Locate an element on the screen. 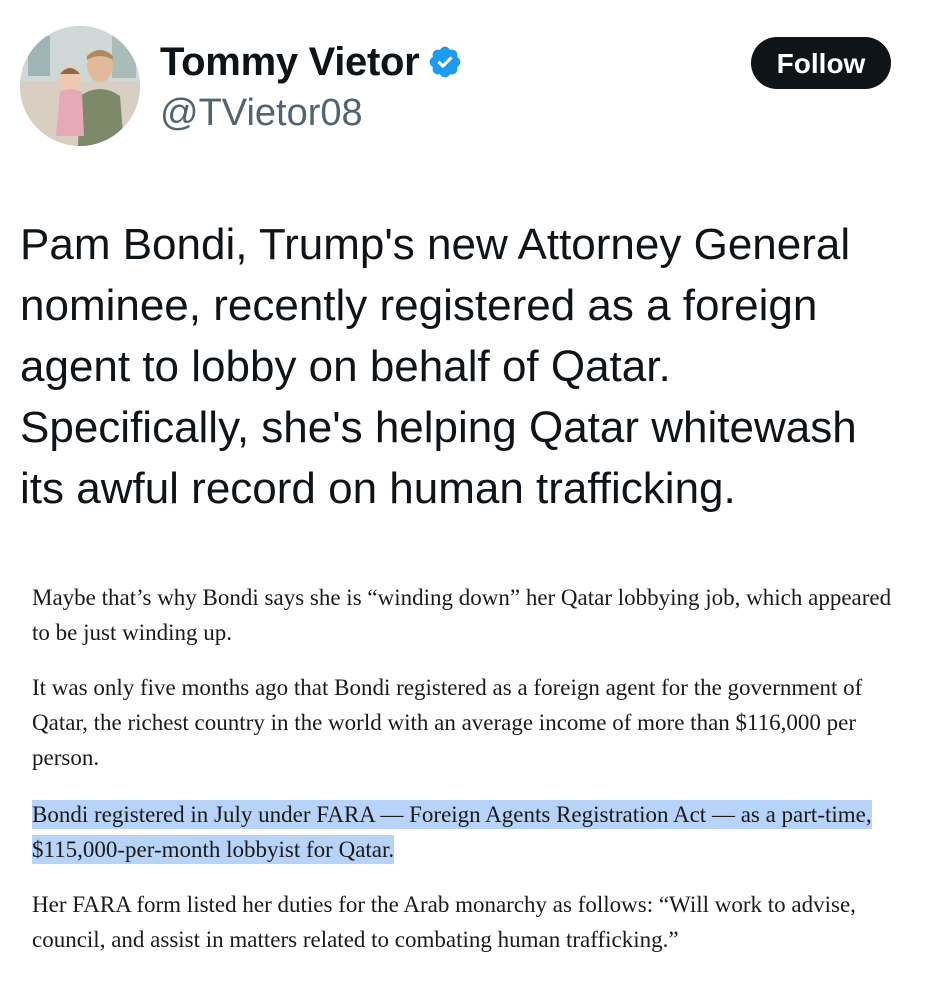 The height and width of the screenshot is (1000, 928). follow-button: Follow is located at coordinates (821, 63).